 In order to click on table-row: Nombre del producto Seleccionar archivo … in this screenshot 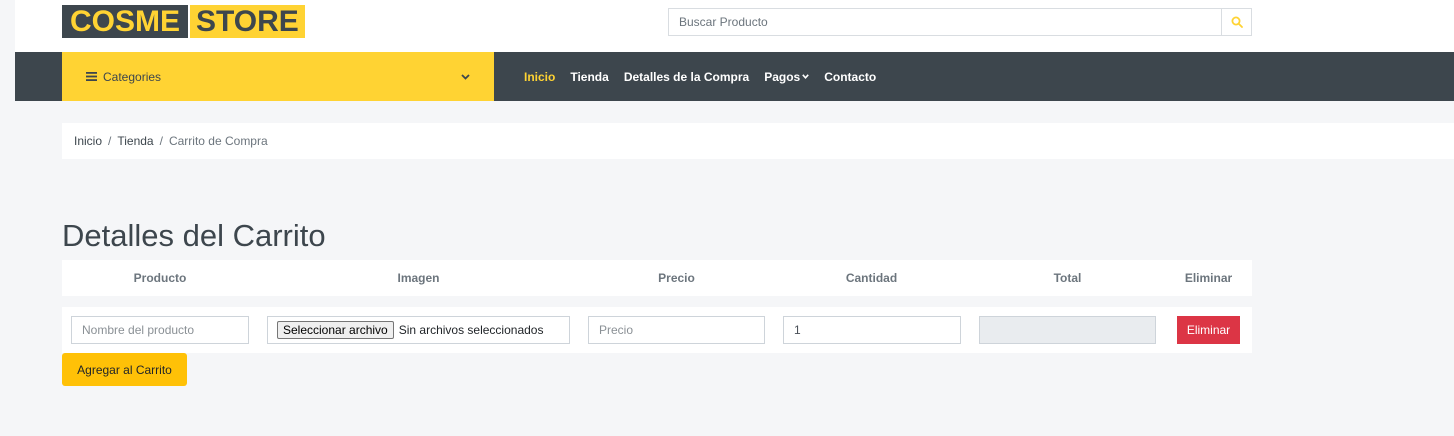, I will do `click(657, 330)`.